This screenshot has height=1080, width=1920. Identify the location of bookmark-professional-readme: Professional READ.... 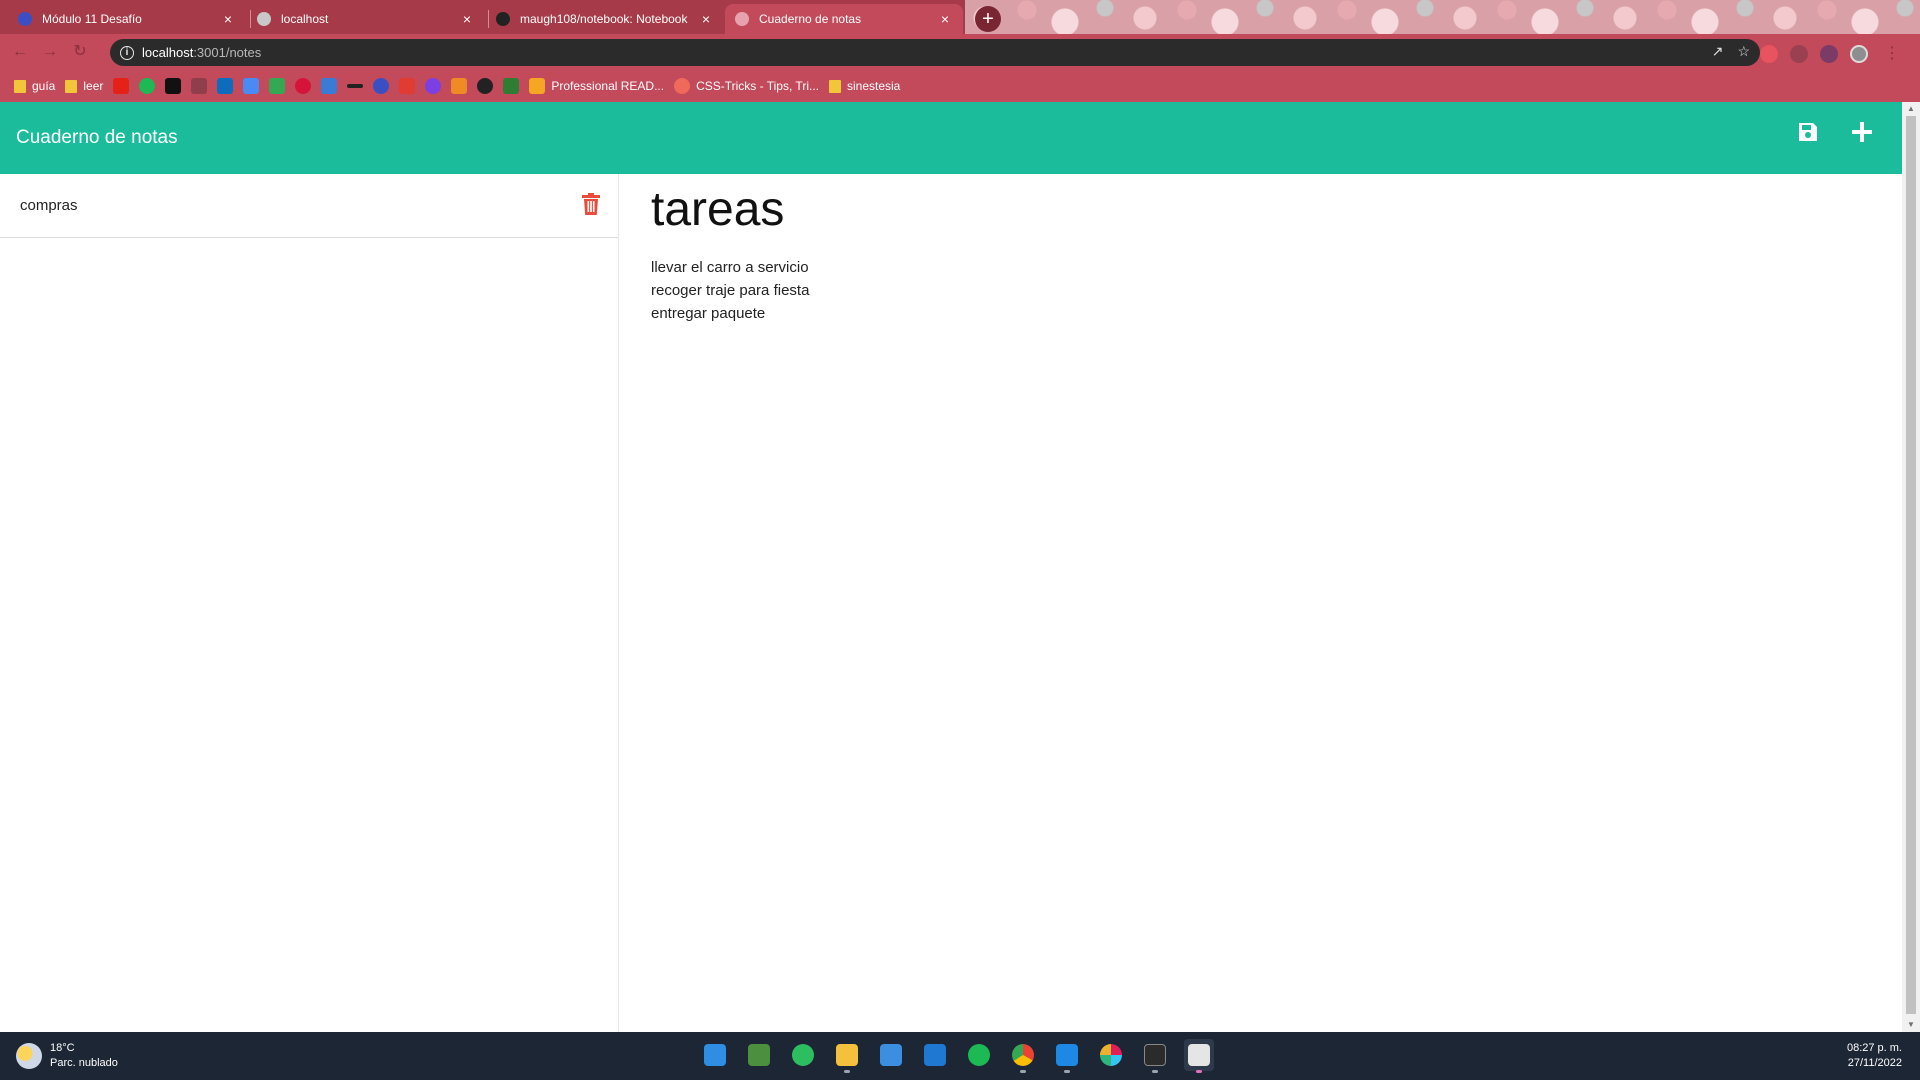
(596, 86).